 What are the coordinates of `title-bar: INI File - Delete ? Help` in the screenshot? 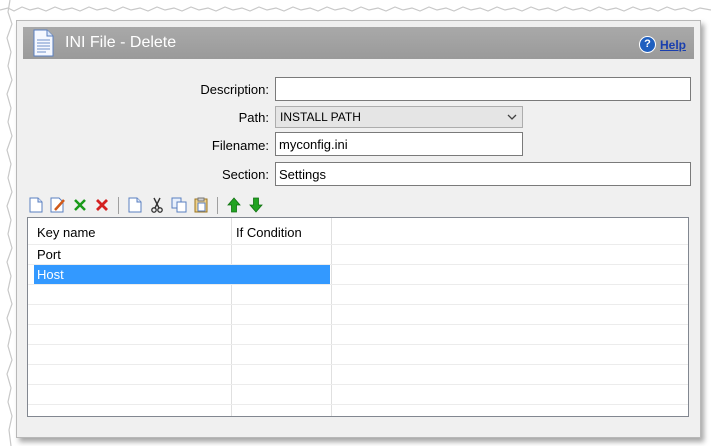 It's located at (358, 43).